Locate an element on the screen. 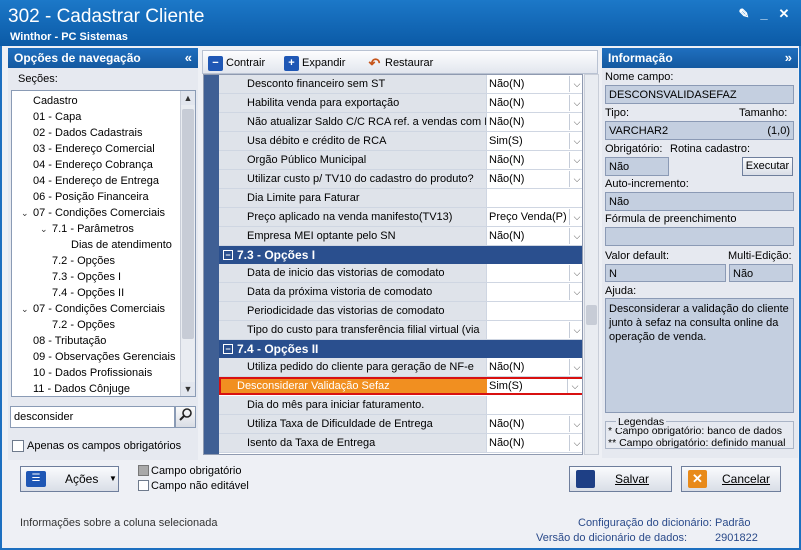  required-only-checkbox is located at coordinates (18, 446).